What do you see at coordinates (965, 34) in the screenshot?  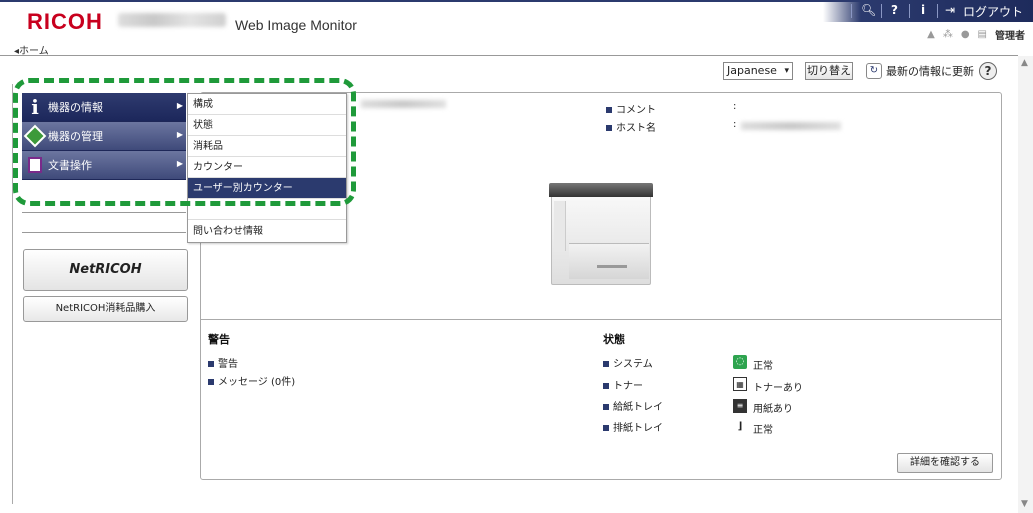 I see `user-icon: ●` at bounding box center [965, 34].